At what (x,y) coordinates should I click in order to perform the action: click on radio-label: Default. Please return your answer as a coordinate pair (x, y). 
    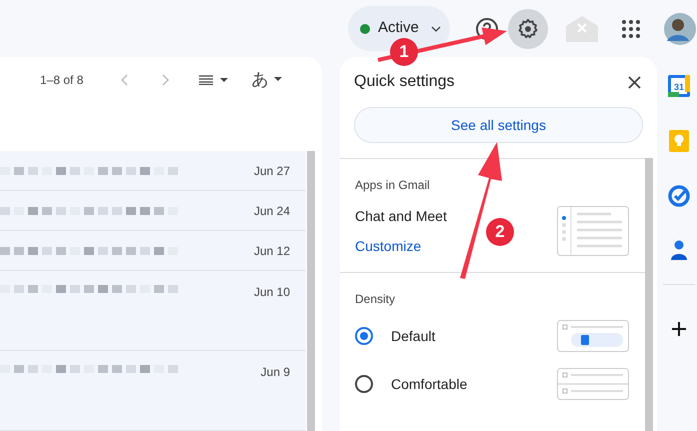
    Looking at the image, I should click on (413, 336).